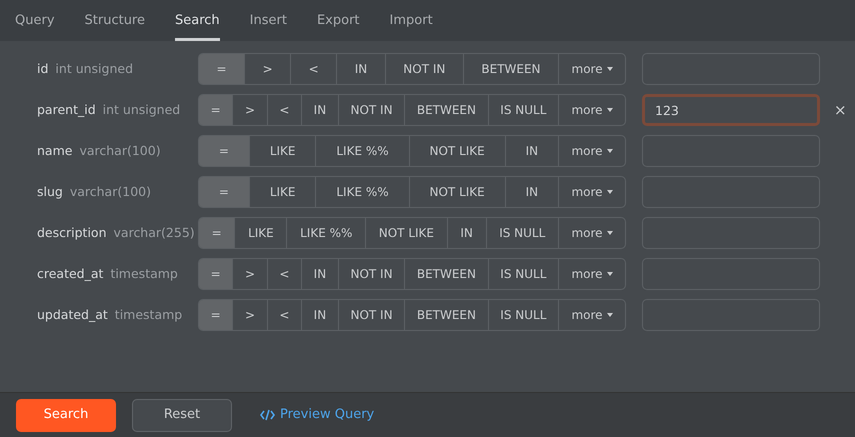 The height and width of the screenshot is (437, 855). Describe the element at coordinates (72, 314) in the screenshot. I see `field-name: updated_at` at that location.